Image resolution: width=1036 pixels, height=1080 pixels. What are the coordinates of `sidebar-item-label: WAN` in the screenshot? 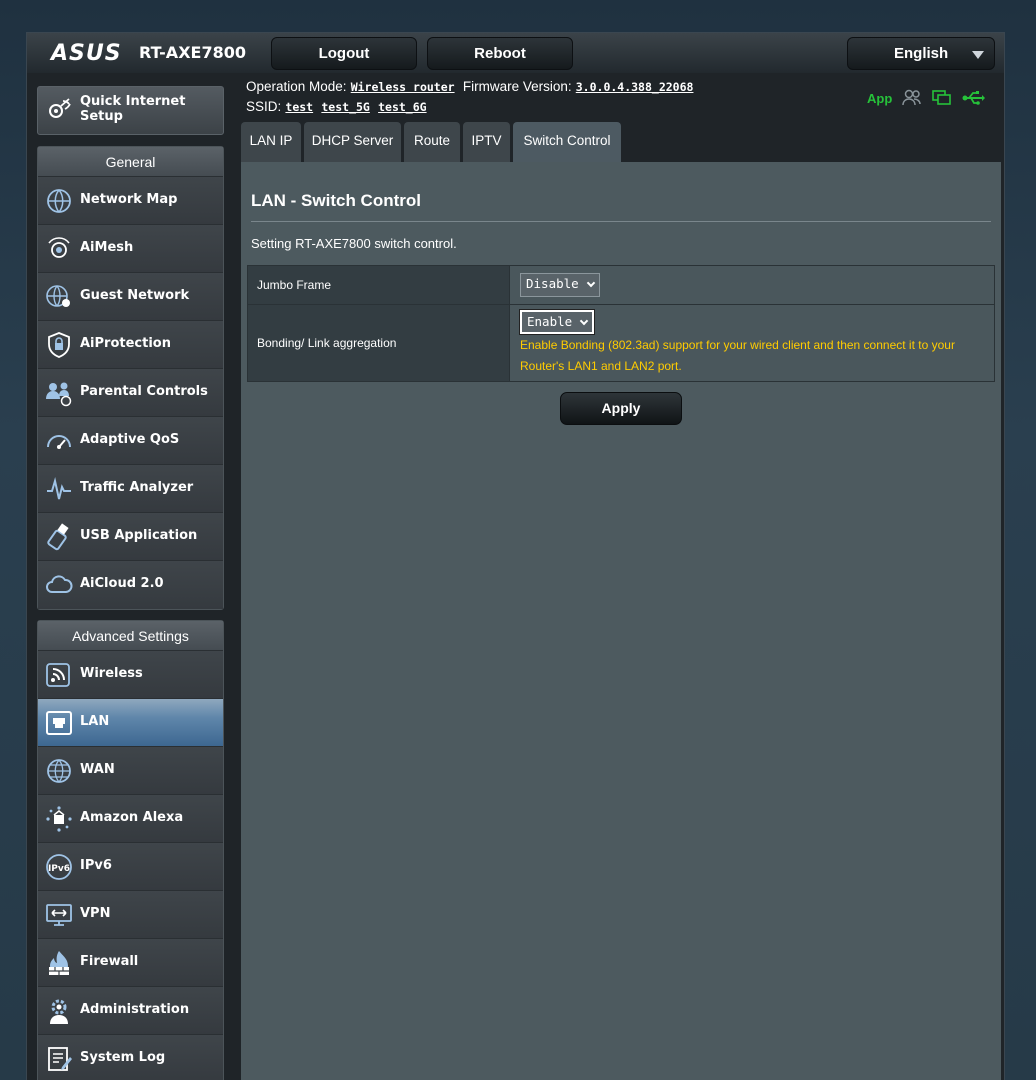 It's located at (97, 769).